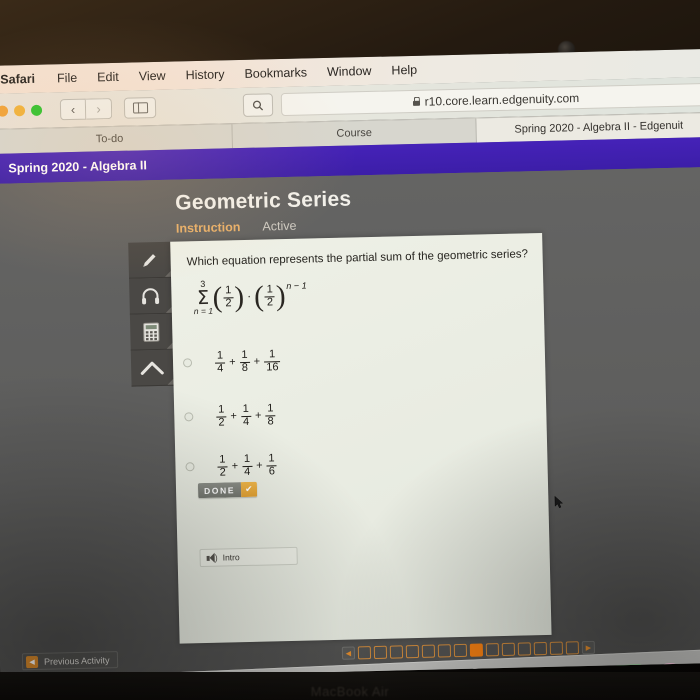  What do you see at coordinates (208, 228) in the screenshot?
I see `tab-instruction: Instruction` at bounding box center [208, 228].